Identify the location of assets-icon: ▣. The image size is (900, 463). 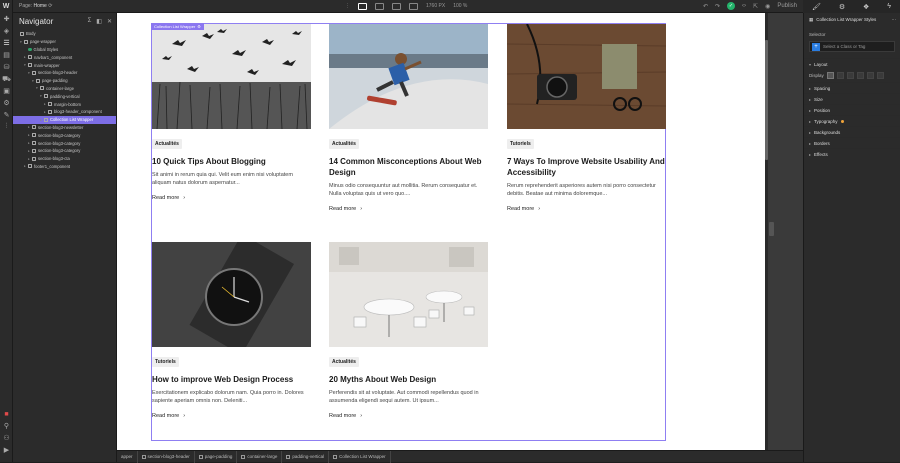
(6, 91).